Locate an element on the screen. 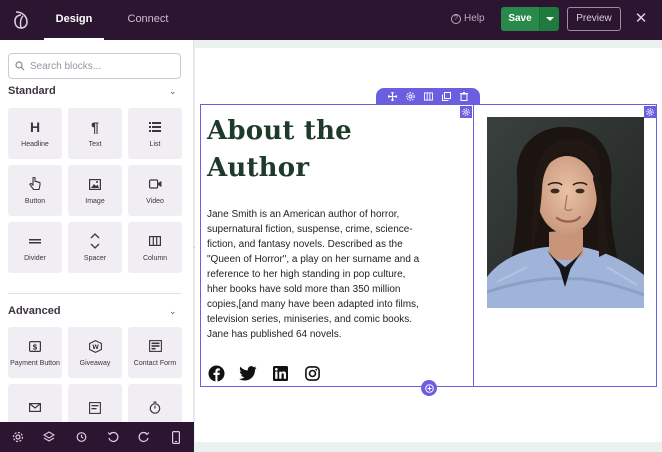 This screenshot has height=452, width=662. block-divider: Divider is located at coordinates (35, 247).